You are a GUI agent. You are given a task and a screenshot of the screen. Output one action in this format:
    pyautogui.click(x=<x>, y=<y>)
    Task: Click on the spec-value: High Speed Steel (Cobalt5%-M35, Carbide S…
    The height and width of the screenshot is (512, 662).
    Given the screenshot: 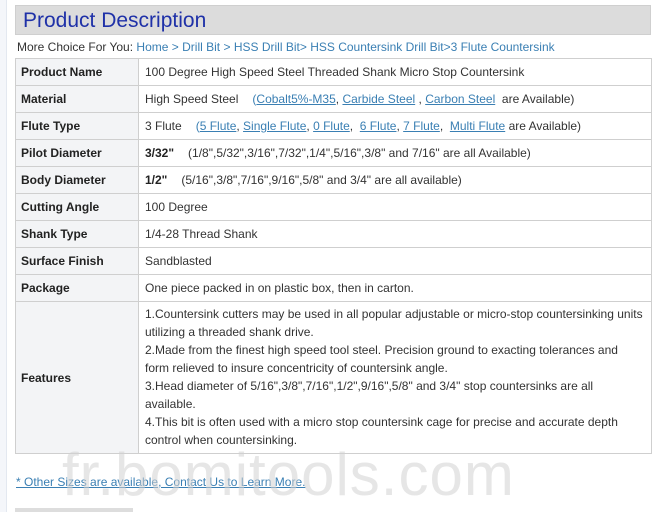 What is the action you would take?
    pyautogui.click(x=395, y=99)
    